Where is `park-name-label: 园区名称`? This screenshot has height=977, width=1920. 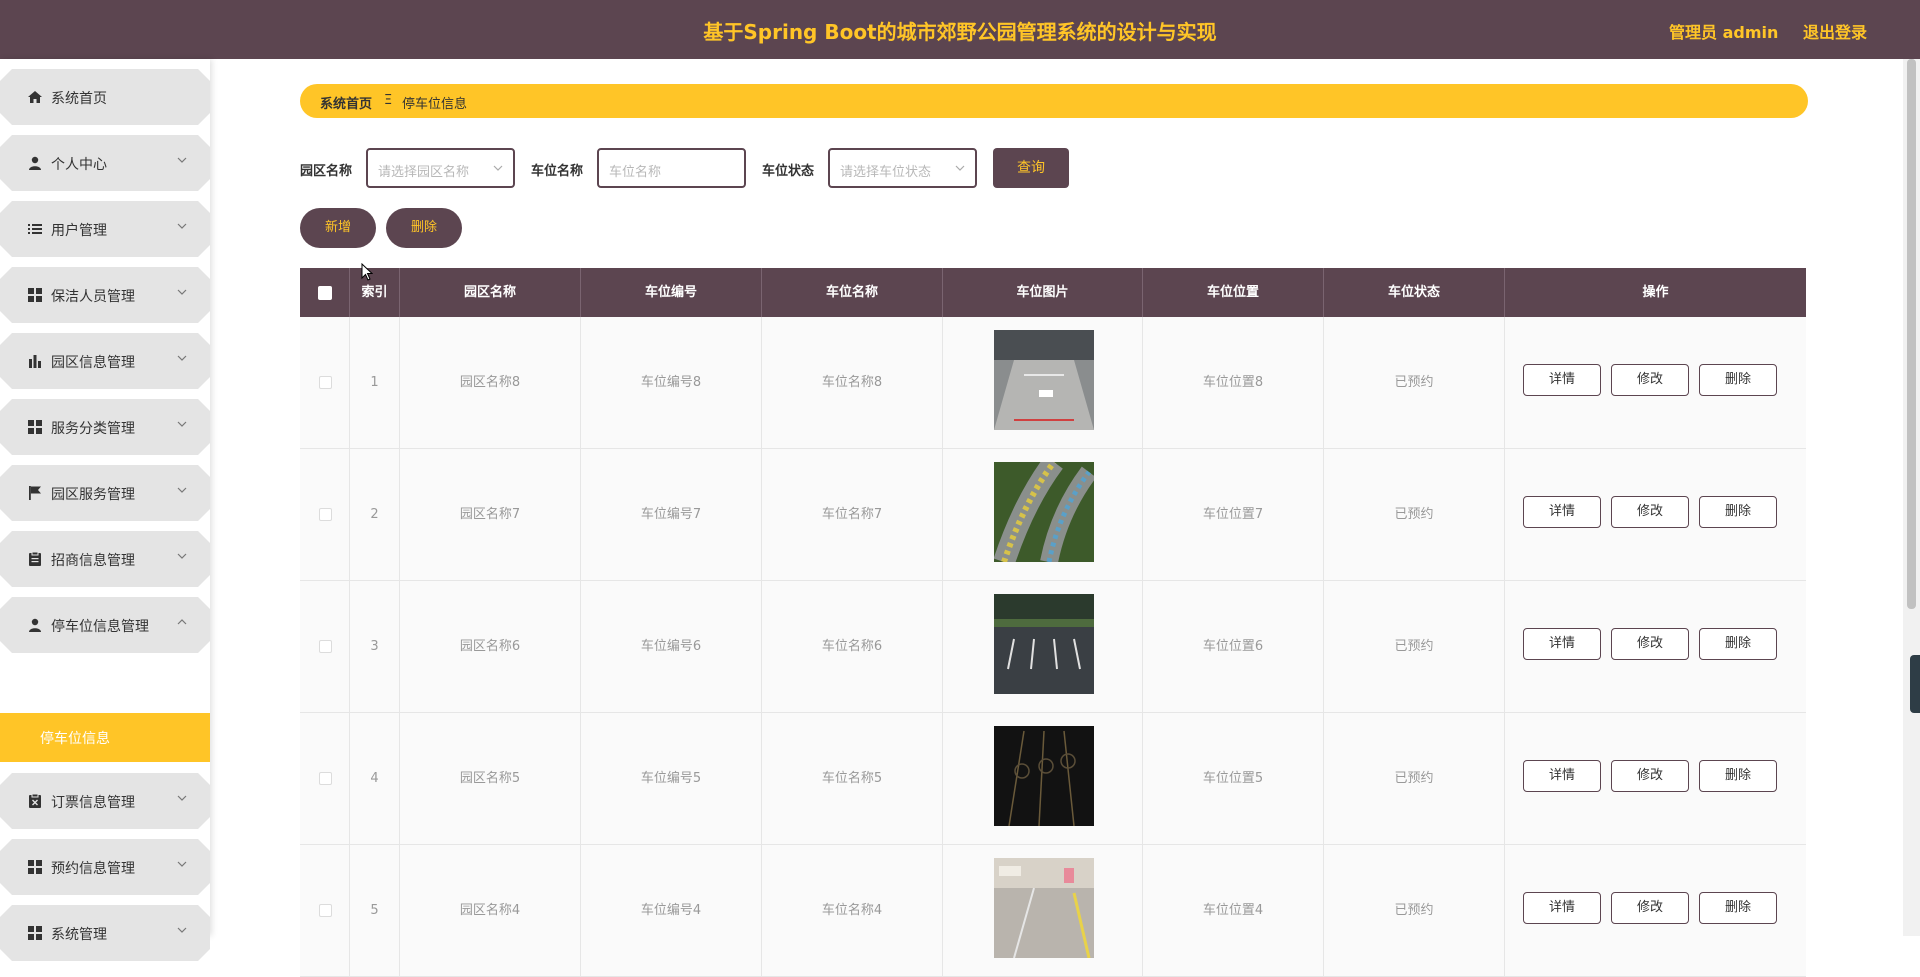 park-name-label: 园区名称 is located at coordinates (326, 171).